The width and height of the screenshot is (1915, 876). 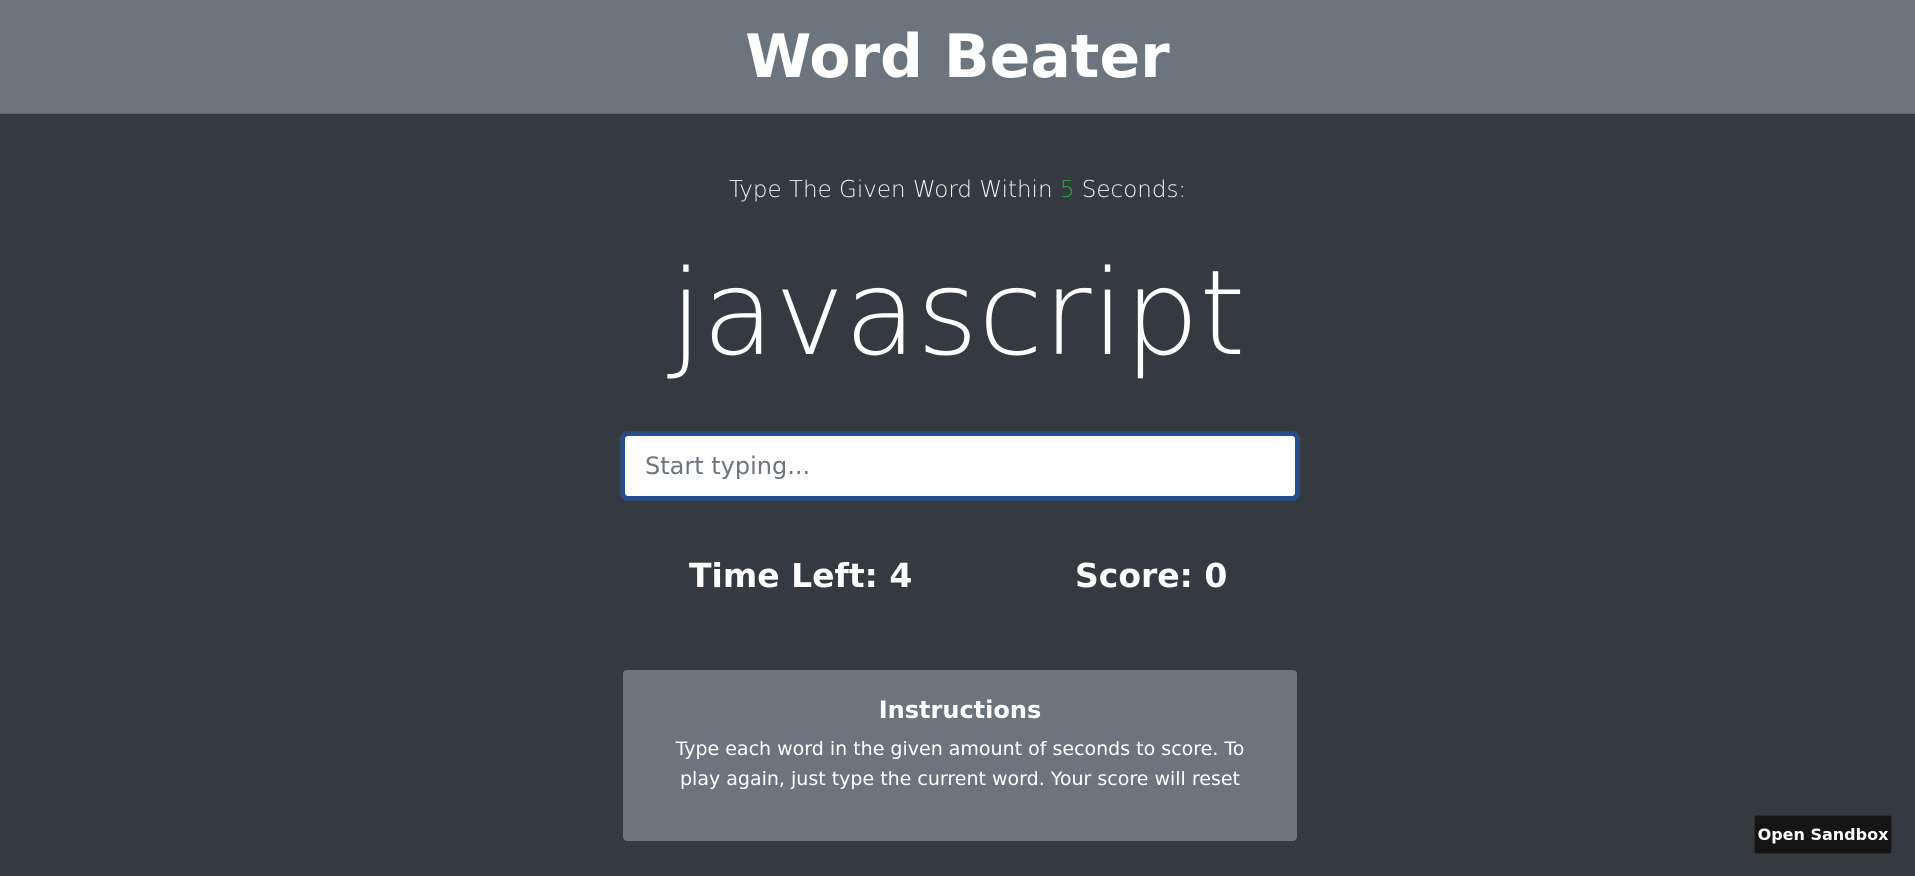 What do you see at coordinates (957, 313) in the screenshot?
I see `current-word: javascript` at bounding box center [957, 313].